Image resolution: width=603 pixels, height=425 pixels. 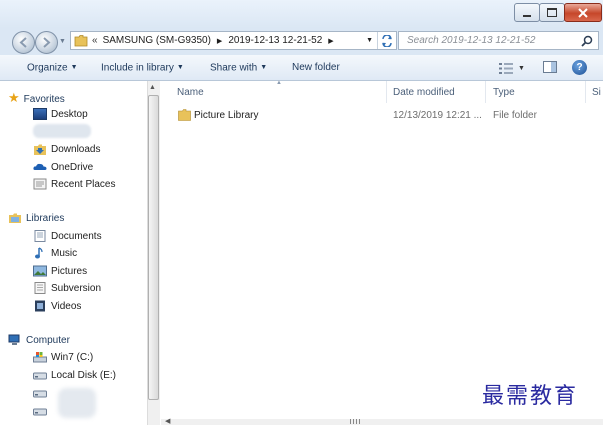 What do you see at coordinates (62, 131) in the screenshot?
I see `blurred-nav-item` at bounding box center [62, 131].